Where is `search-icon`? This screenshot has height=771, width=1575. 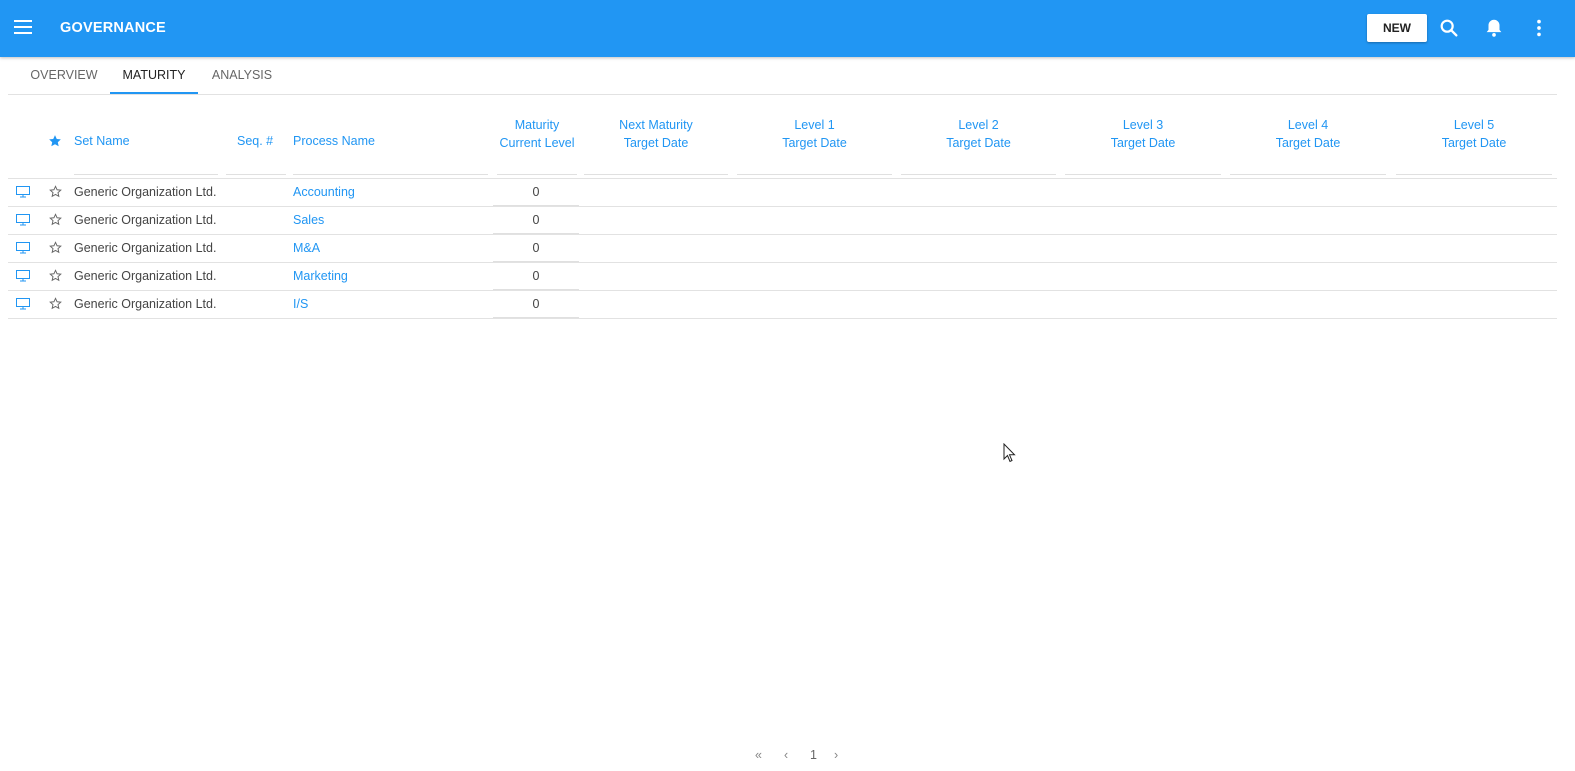
search-icon is located at coordinates (1449, 28).